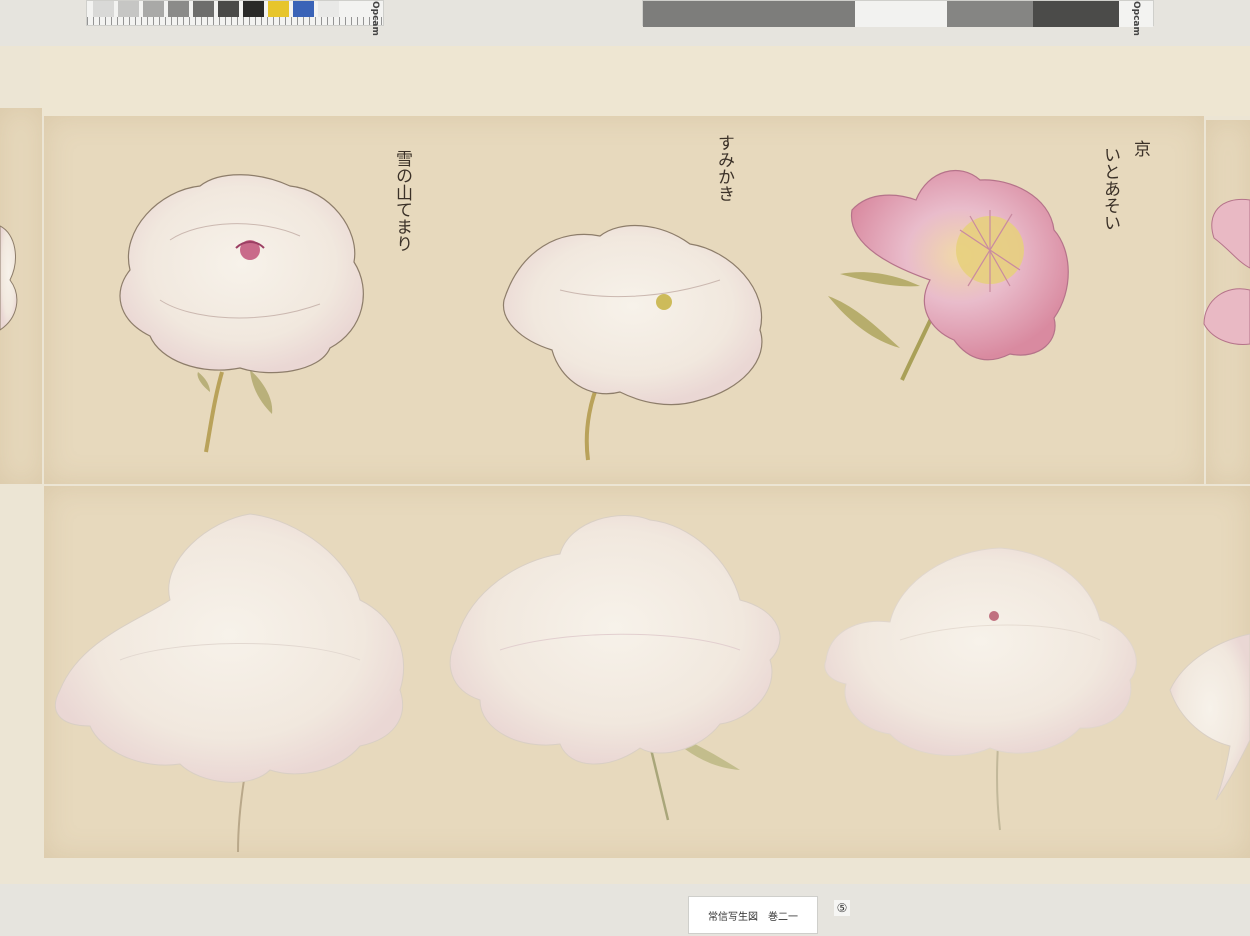  I want to click on peony-partial-right-bottom, so click(1209, 717).